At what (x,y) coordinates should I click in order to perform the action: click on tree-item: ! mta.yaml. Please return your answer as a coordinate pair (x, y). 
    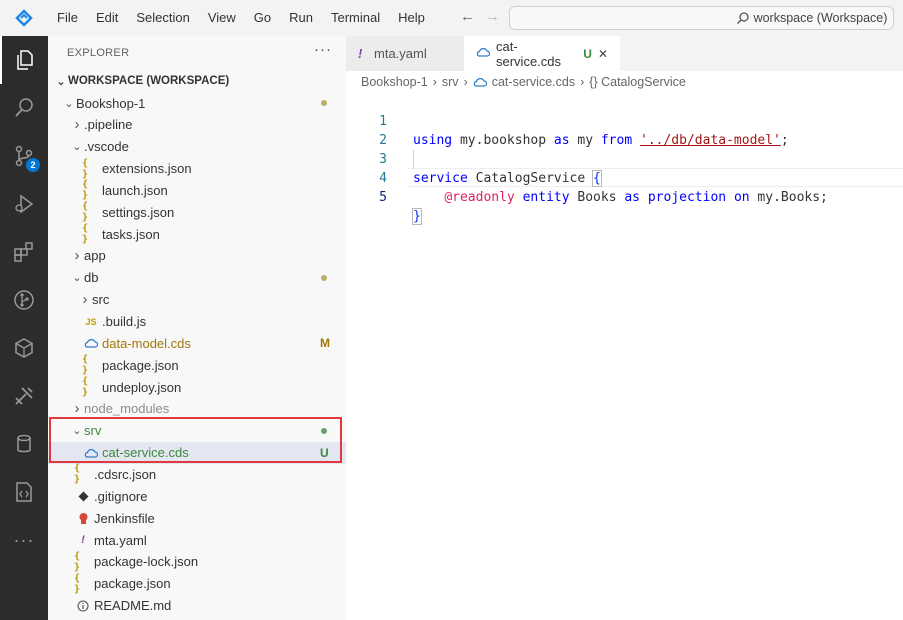
    Looking at the image, I should click on (197, 540).